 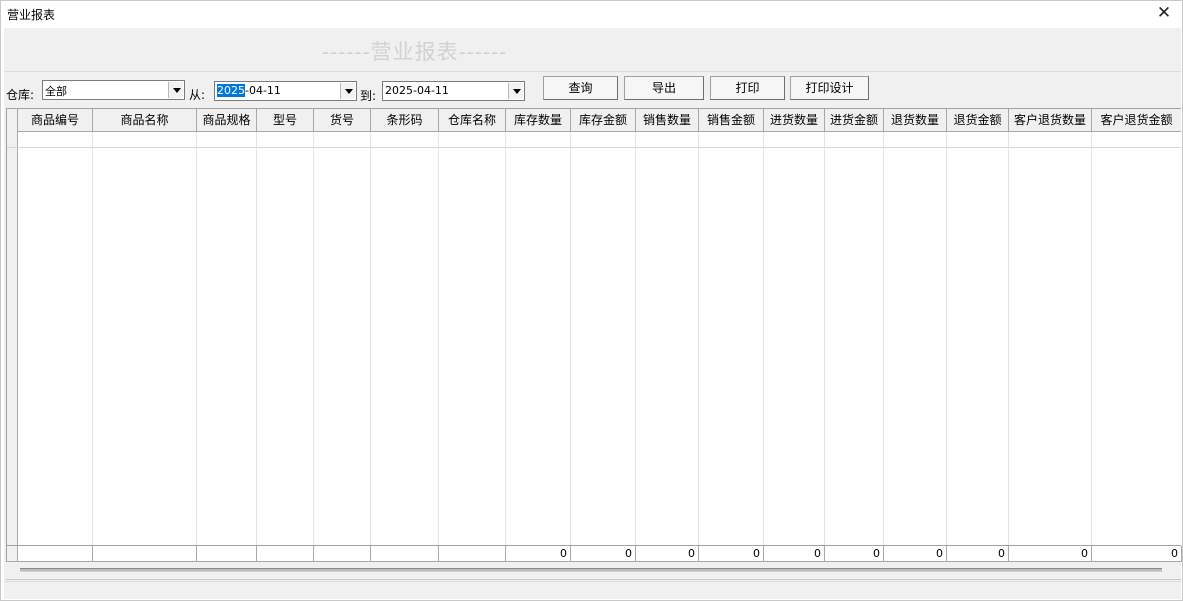 What do you see at coordinates (417, 90) in the screenshot?
I see `to-date-value: 2025-04-11` at bounding box center [417, 90].